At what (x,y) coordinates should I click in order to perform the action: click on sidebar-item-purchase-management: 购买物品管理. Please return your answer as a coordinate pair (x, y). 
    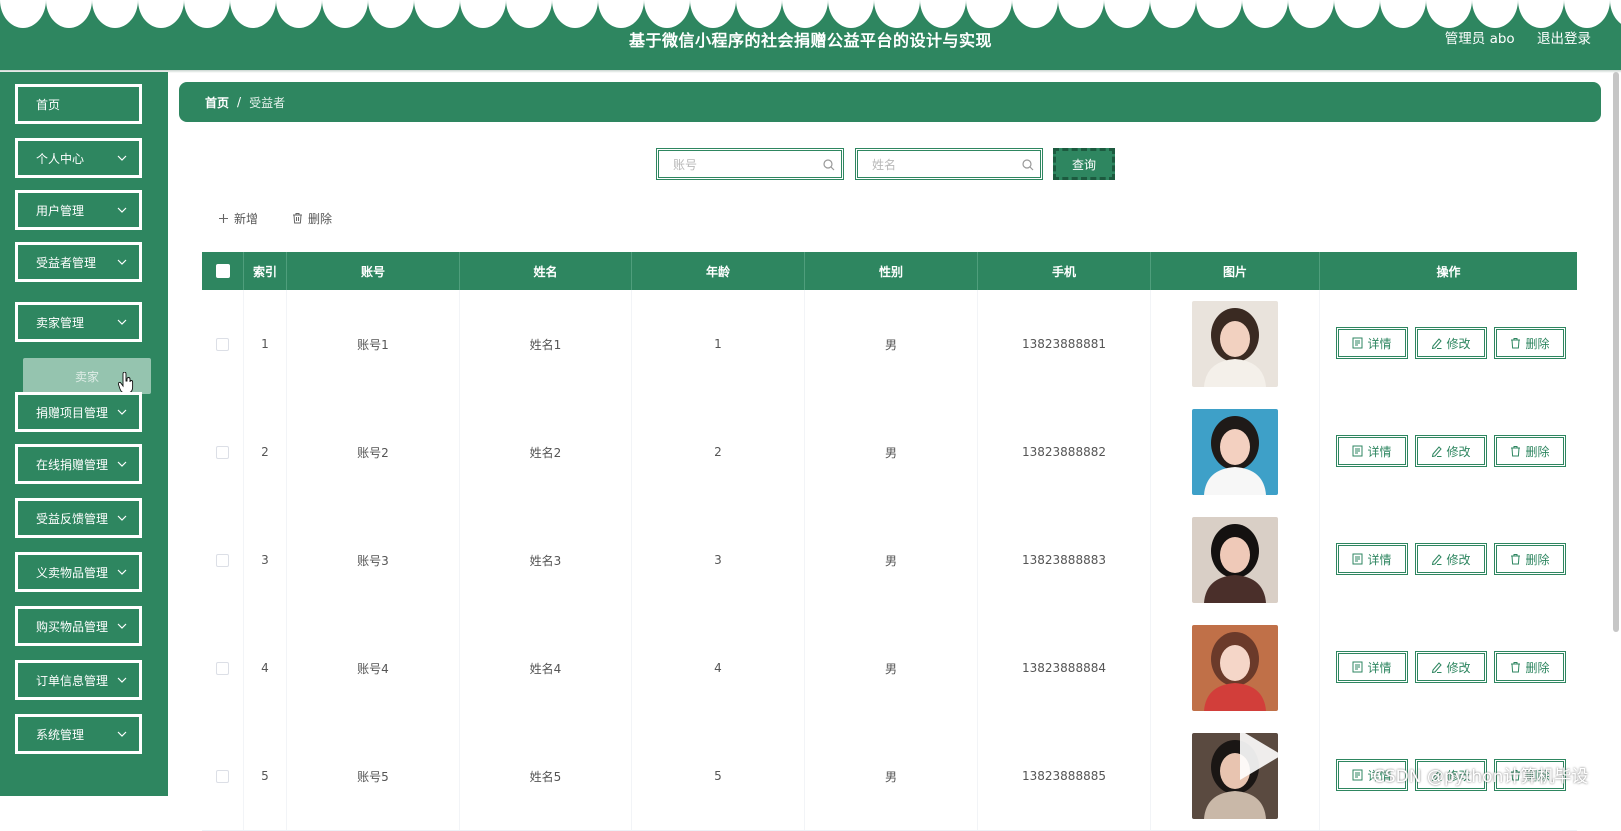
    Looking at the image, I should click on (78, 626).